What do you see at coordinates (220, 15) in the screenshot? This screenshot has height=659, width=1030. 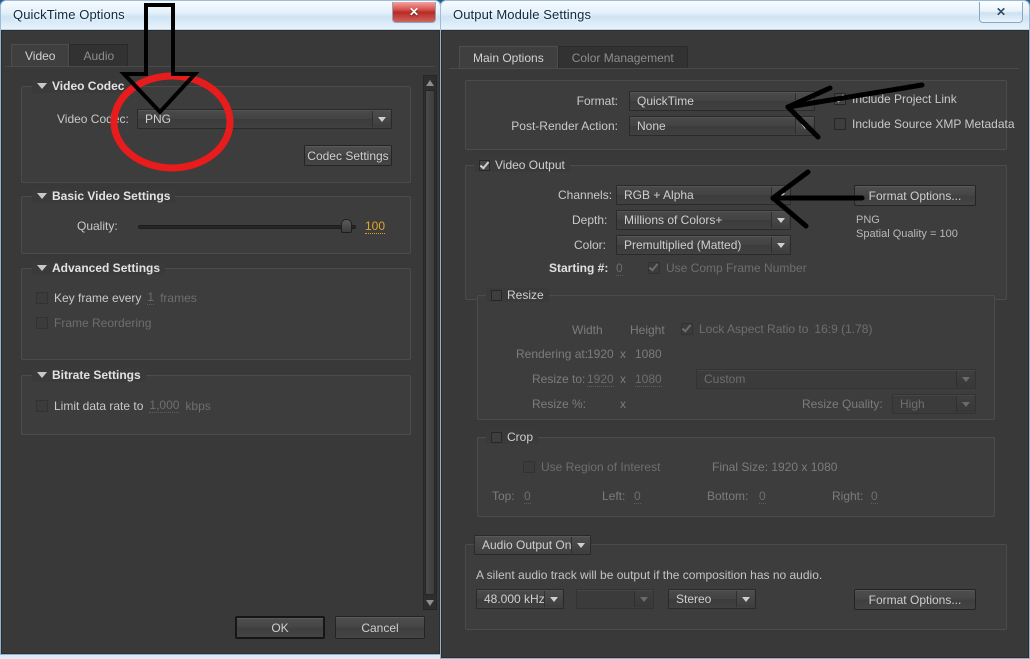 I see `quicktime-titlebar: QuickTime Options ✕` at bounding box center [220, 15].